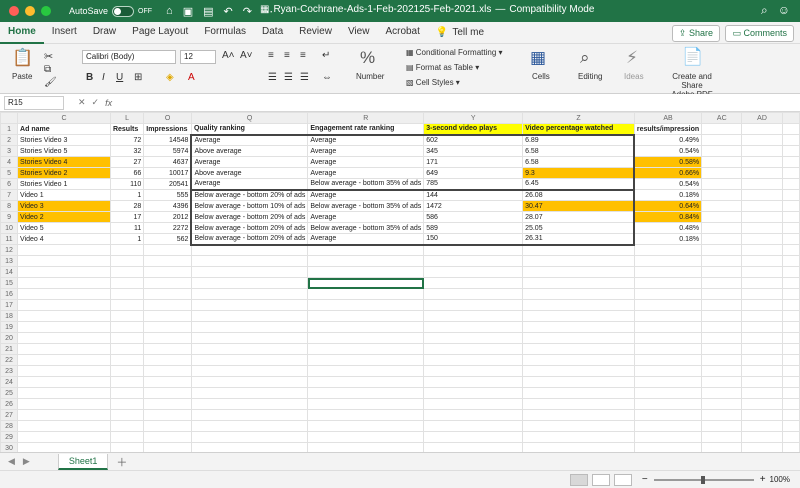  I want to click on row-header: 13, so click(9, 261).